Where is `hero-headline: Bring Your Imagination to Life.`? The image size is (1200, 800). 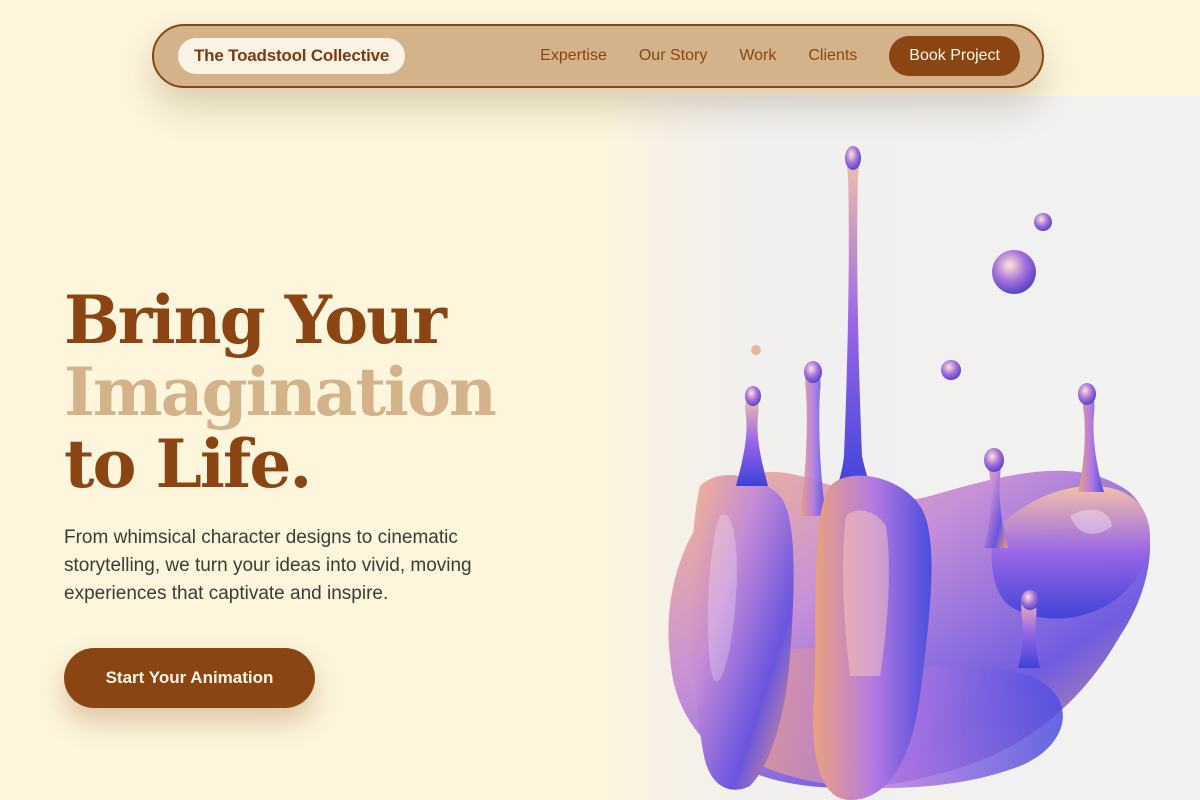
hero-headline: Bring Your Imagination to Life. is located at coordinates (280, 392).